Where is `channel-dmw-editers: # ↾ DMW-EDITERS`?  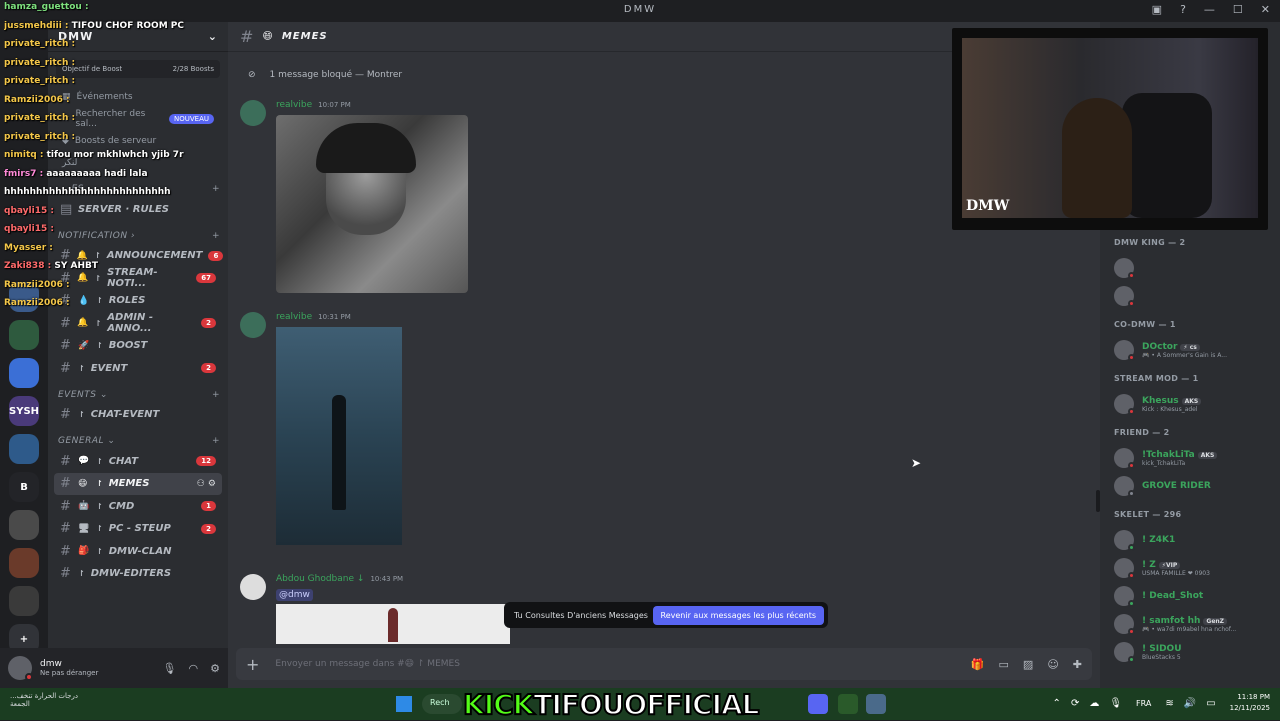 channel-dmw-editers: # ↾ DMW-EDITERS is located at coordinates (138, 574).